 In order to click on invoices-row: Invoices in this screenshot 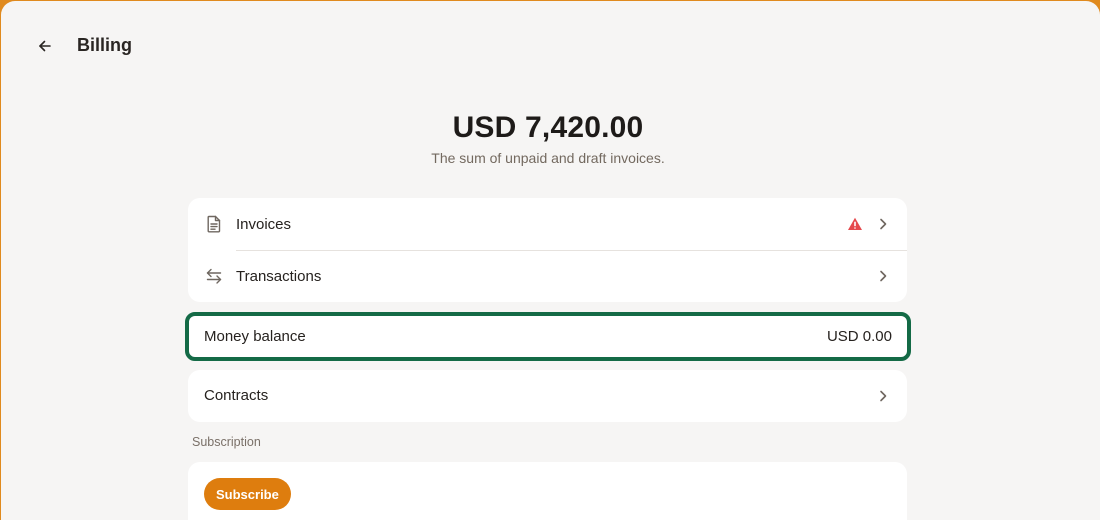, I will do `click(547, 224)`.